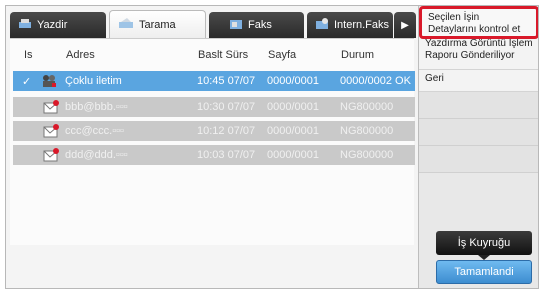 The image size is (544, 299). What do you see at coordinates (226, 81) in the screenshot?
I see `job-start-time: 10:45 07/07` at bounding box center [226, 81].